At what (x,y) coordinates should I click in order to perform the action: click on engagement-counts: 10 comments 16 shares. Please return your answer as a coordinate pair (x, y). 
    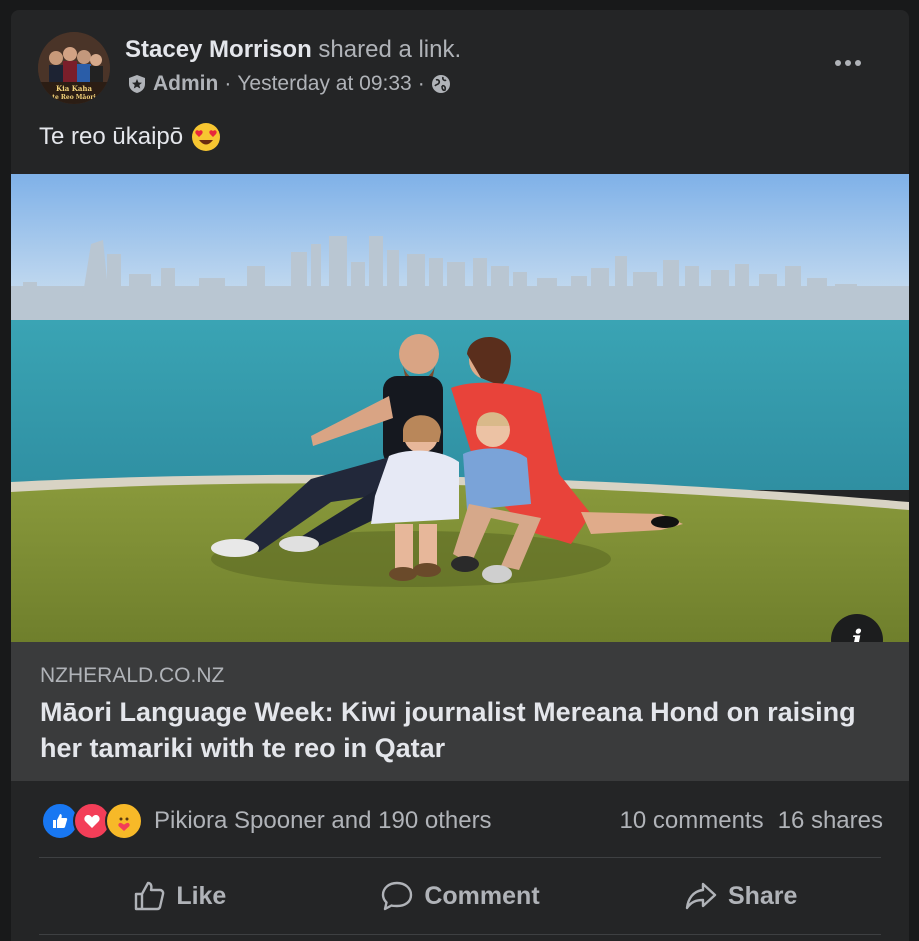
    Looking at the image, I should click on (751, 821).